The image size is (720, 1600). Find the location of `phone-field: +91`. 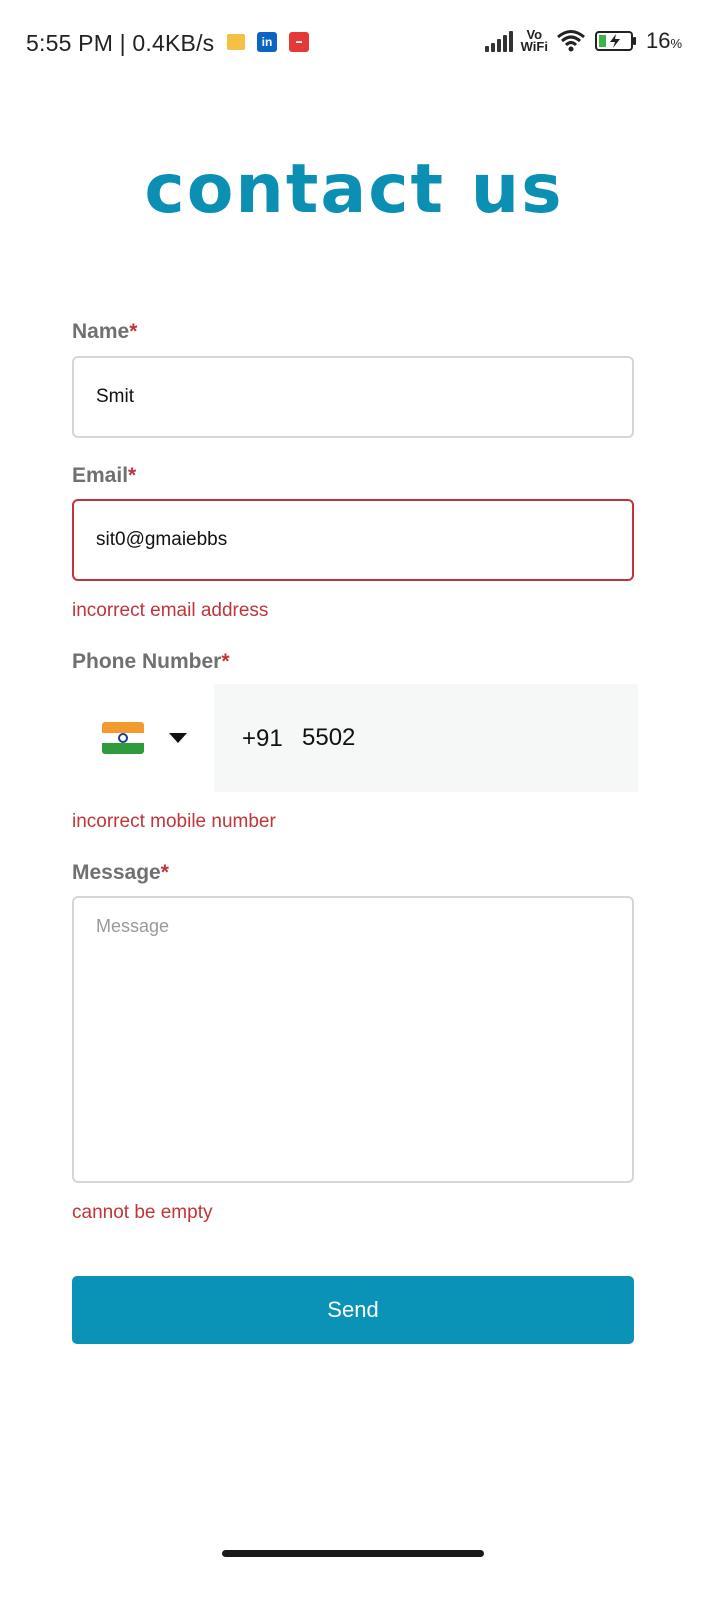

phone-field: +91 is located at coordinates (355, 738).